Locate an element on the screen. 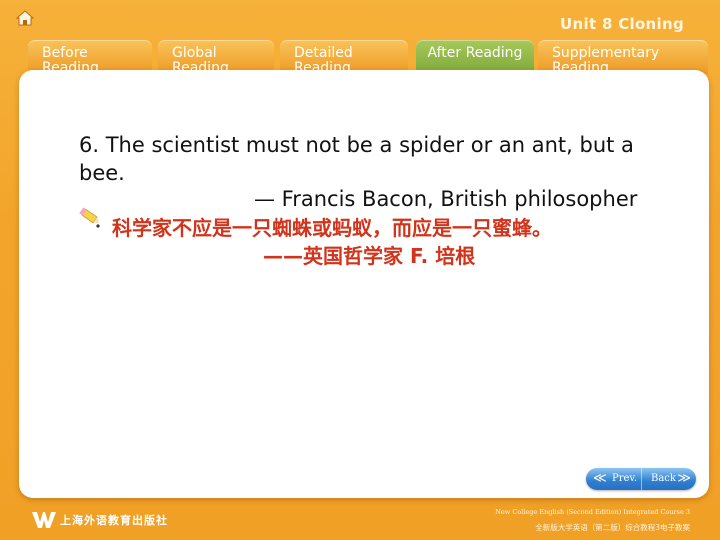 Image resolution: width=720 pixels, height=540 pixels. course-title-cn: 全新版大学英语（第二版）综合教程3电子教案 is located at coordinates (612, 527).